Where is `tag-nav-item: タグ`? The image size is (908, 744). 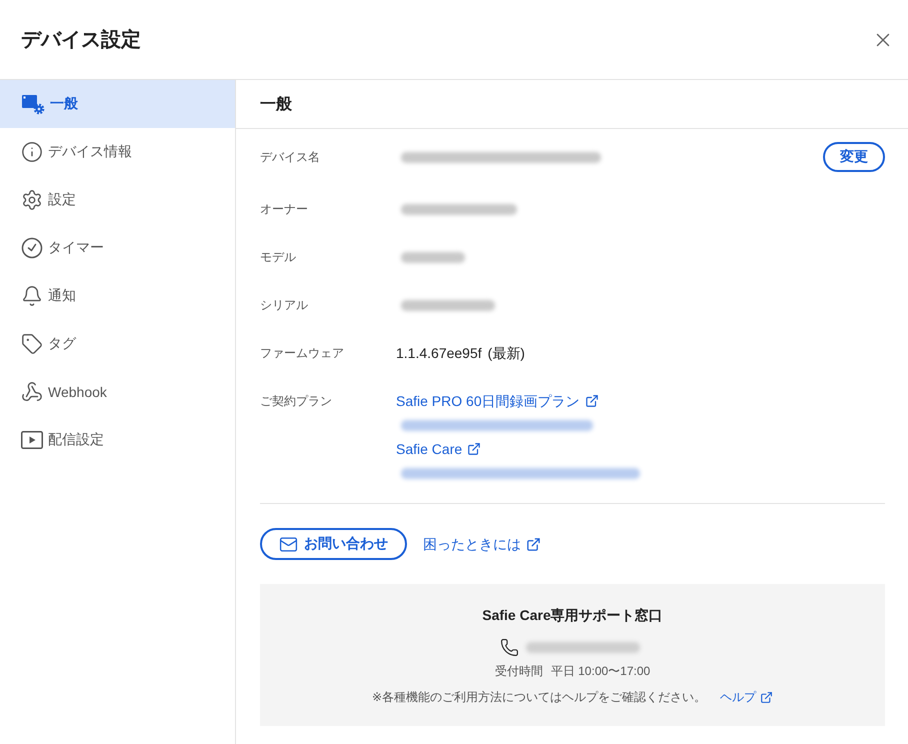 tag-nav-item: タグ is located at coordinates (117, 344).